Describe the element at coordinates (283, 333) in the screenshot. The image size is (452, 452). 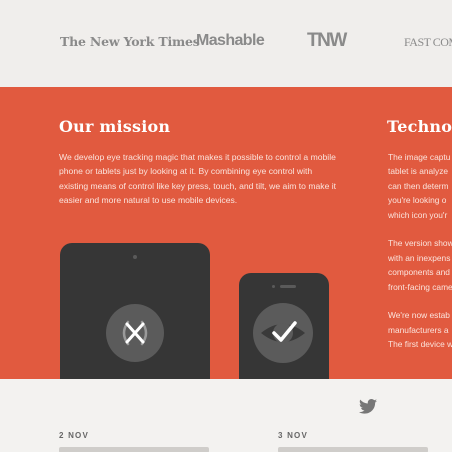
I see `checkmark-eye-icon` at that location.